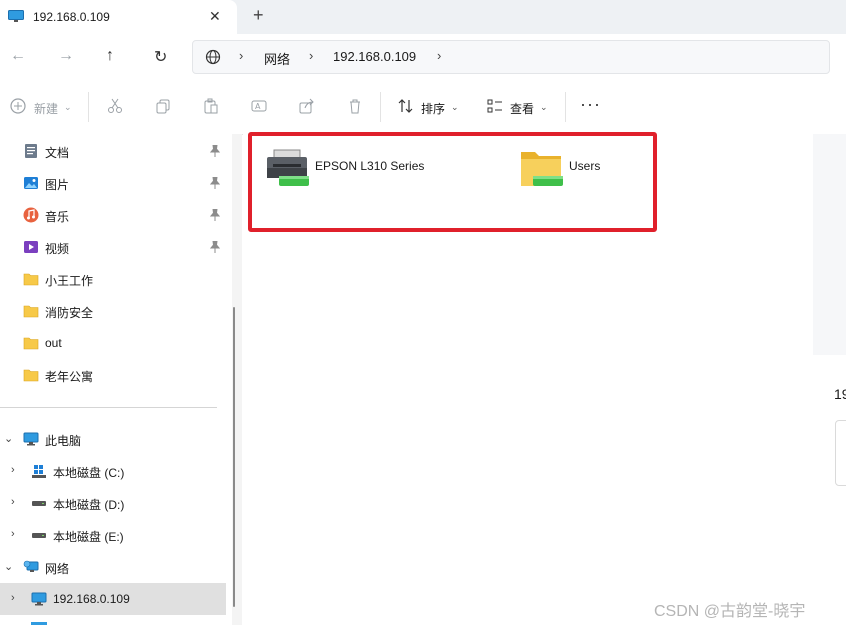 The image size is (846, 625). Describe the element at coordinates (57, 569) in the screenshot. I see `sidebar-item-label: 网络` at that location.